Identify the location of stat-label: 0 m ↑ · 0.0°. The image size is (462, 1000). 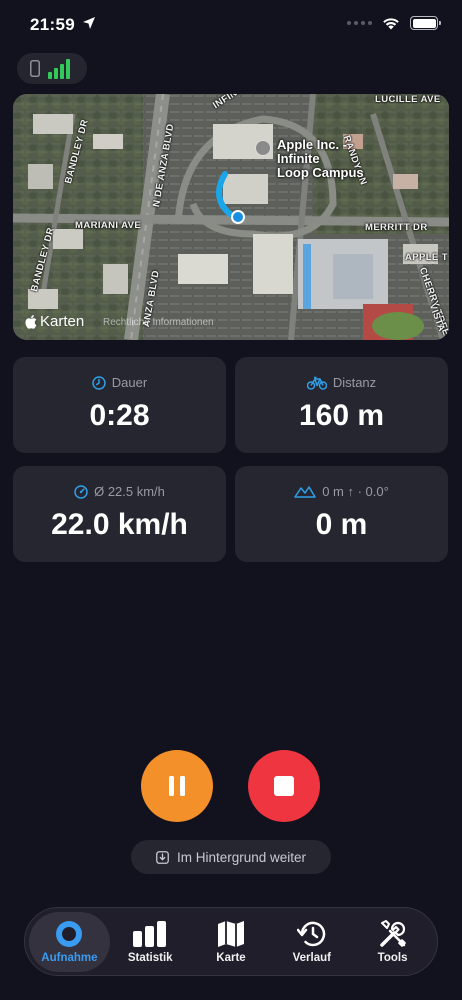
(355, 491).